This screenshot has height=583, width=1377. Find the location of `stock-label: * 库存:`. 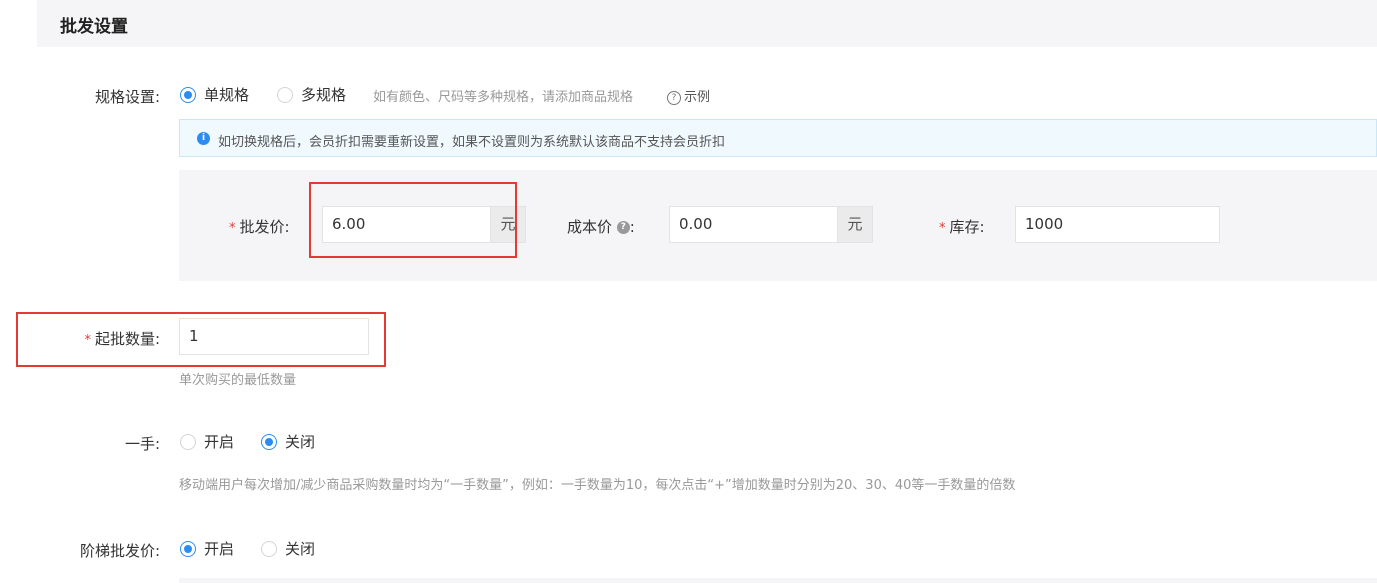

stock-label: * 库存: is located at coordinates (962, 226).